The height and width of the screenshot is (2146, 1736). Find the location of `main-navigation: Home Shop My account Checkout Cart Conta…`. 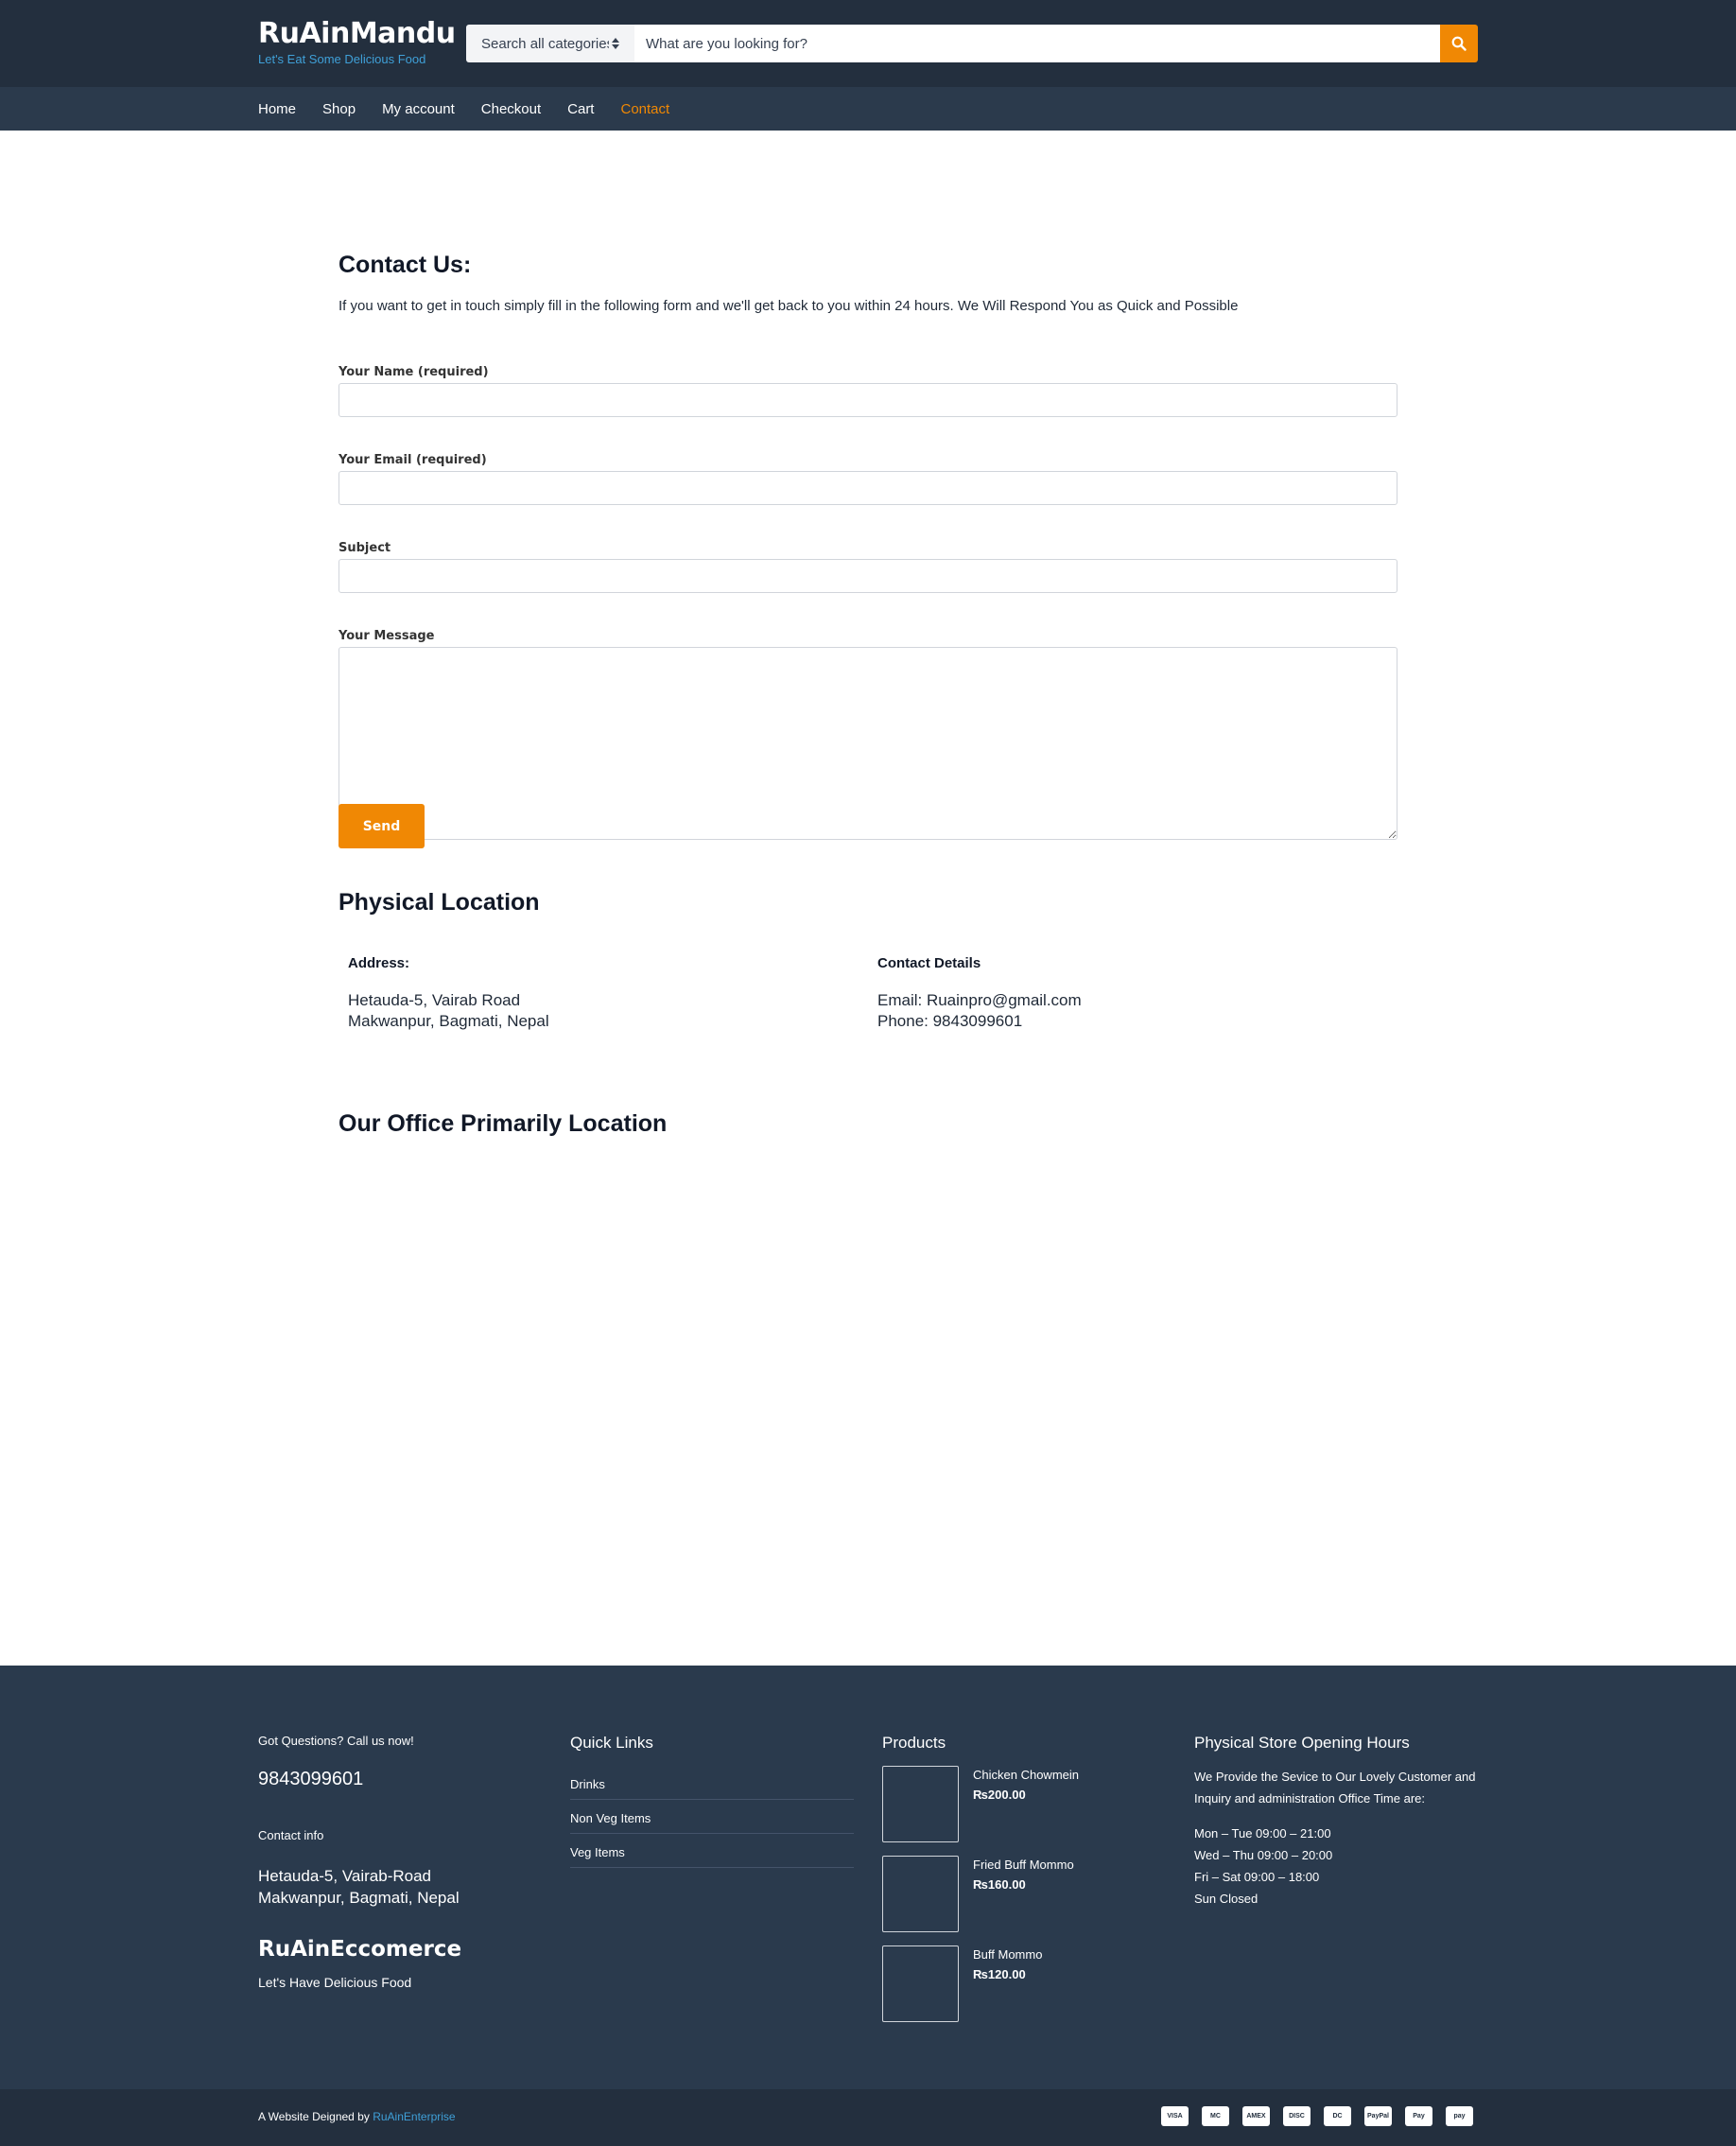

main-navigation: Home Shop My account Checkout Cart Conta… is located at coordinates (868, 109).